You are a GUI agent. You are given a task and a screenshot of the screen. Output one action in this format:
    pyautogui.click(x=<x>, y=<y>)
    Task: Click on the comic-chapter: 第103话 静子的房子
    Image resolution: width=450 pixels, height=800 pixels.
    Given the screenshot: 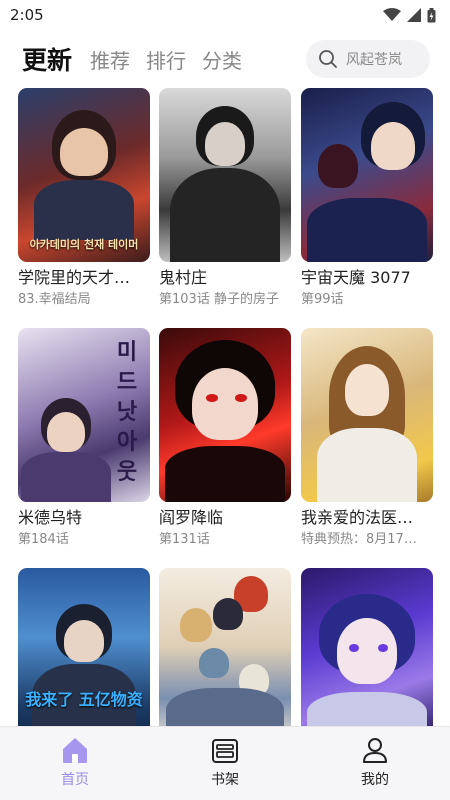 What is the action you would take?
    pyautogui.click(x=219, y=299)
    